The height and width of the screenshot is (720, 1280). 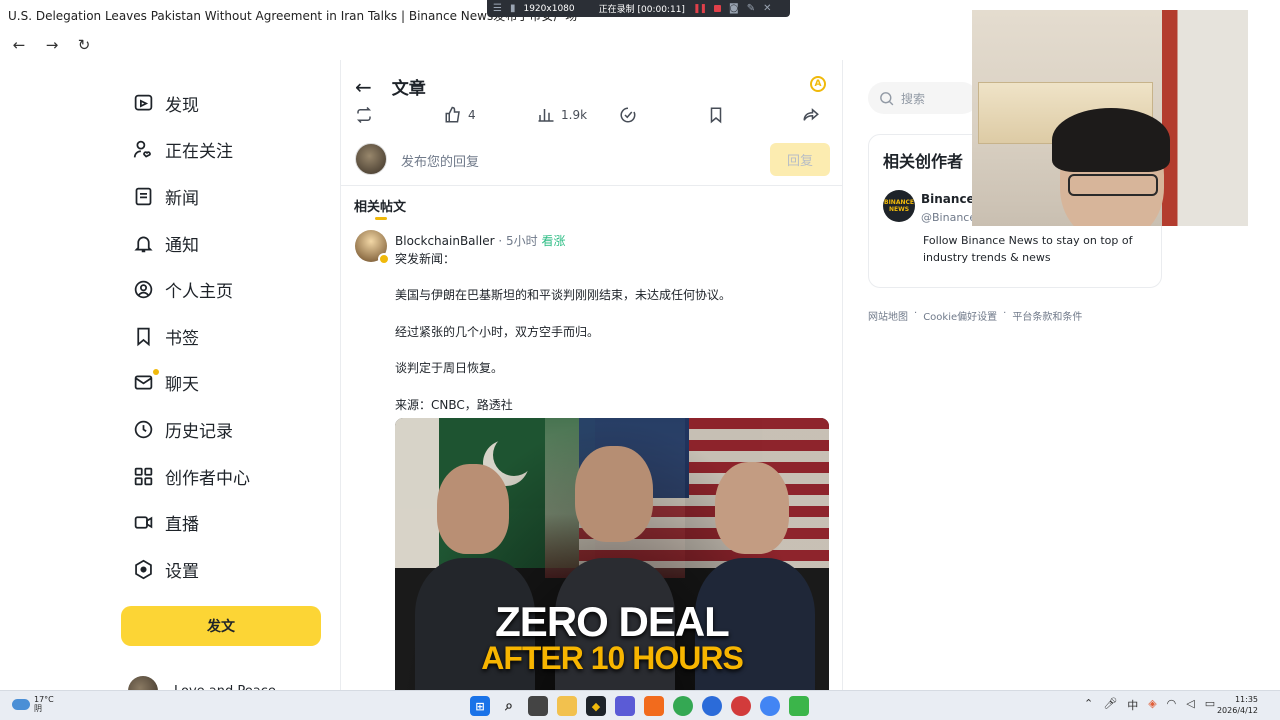 I want to click on footer-link-terms: 平台条款和条件, so click(x=1047, y=315).